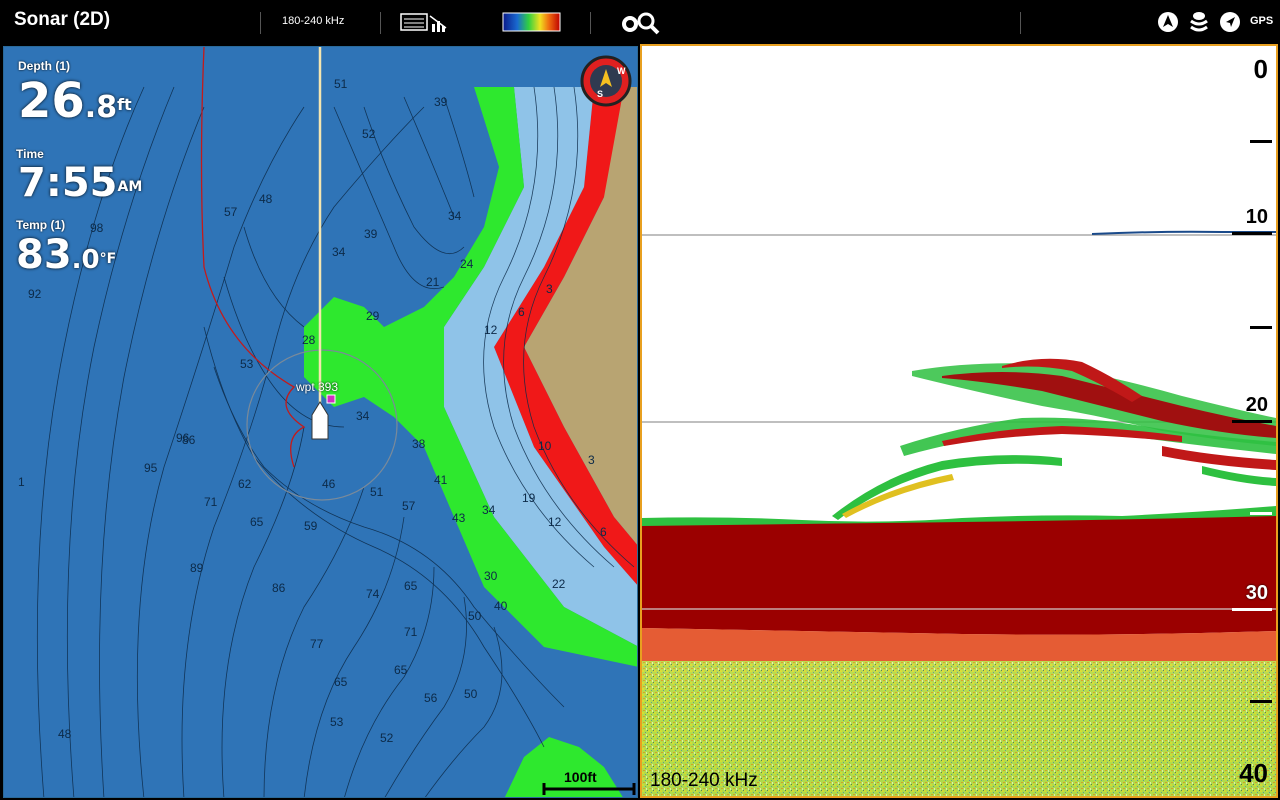 The width and height of the screenshot is (1280, 800). I want to click on time-value: 7:55AM, so click(80, 183).